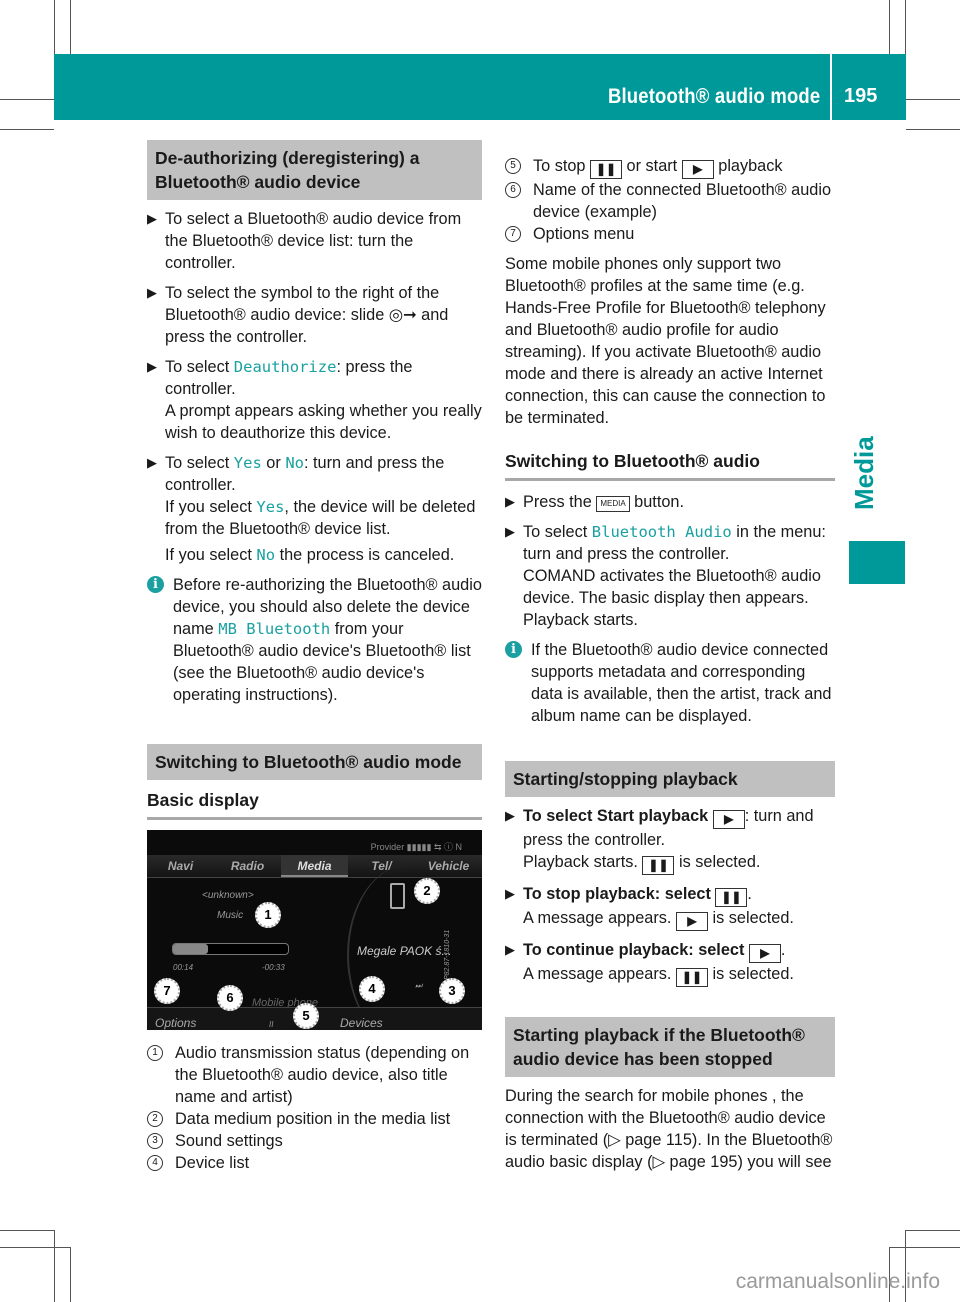 The height and width of the screenshot is (1302, 960). What do you see at coordinates (480, 87) in the screenshot?
I see `page-header: Bluetooth® audio mode 195` at bounding box center [480, 87].